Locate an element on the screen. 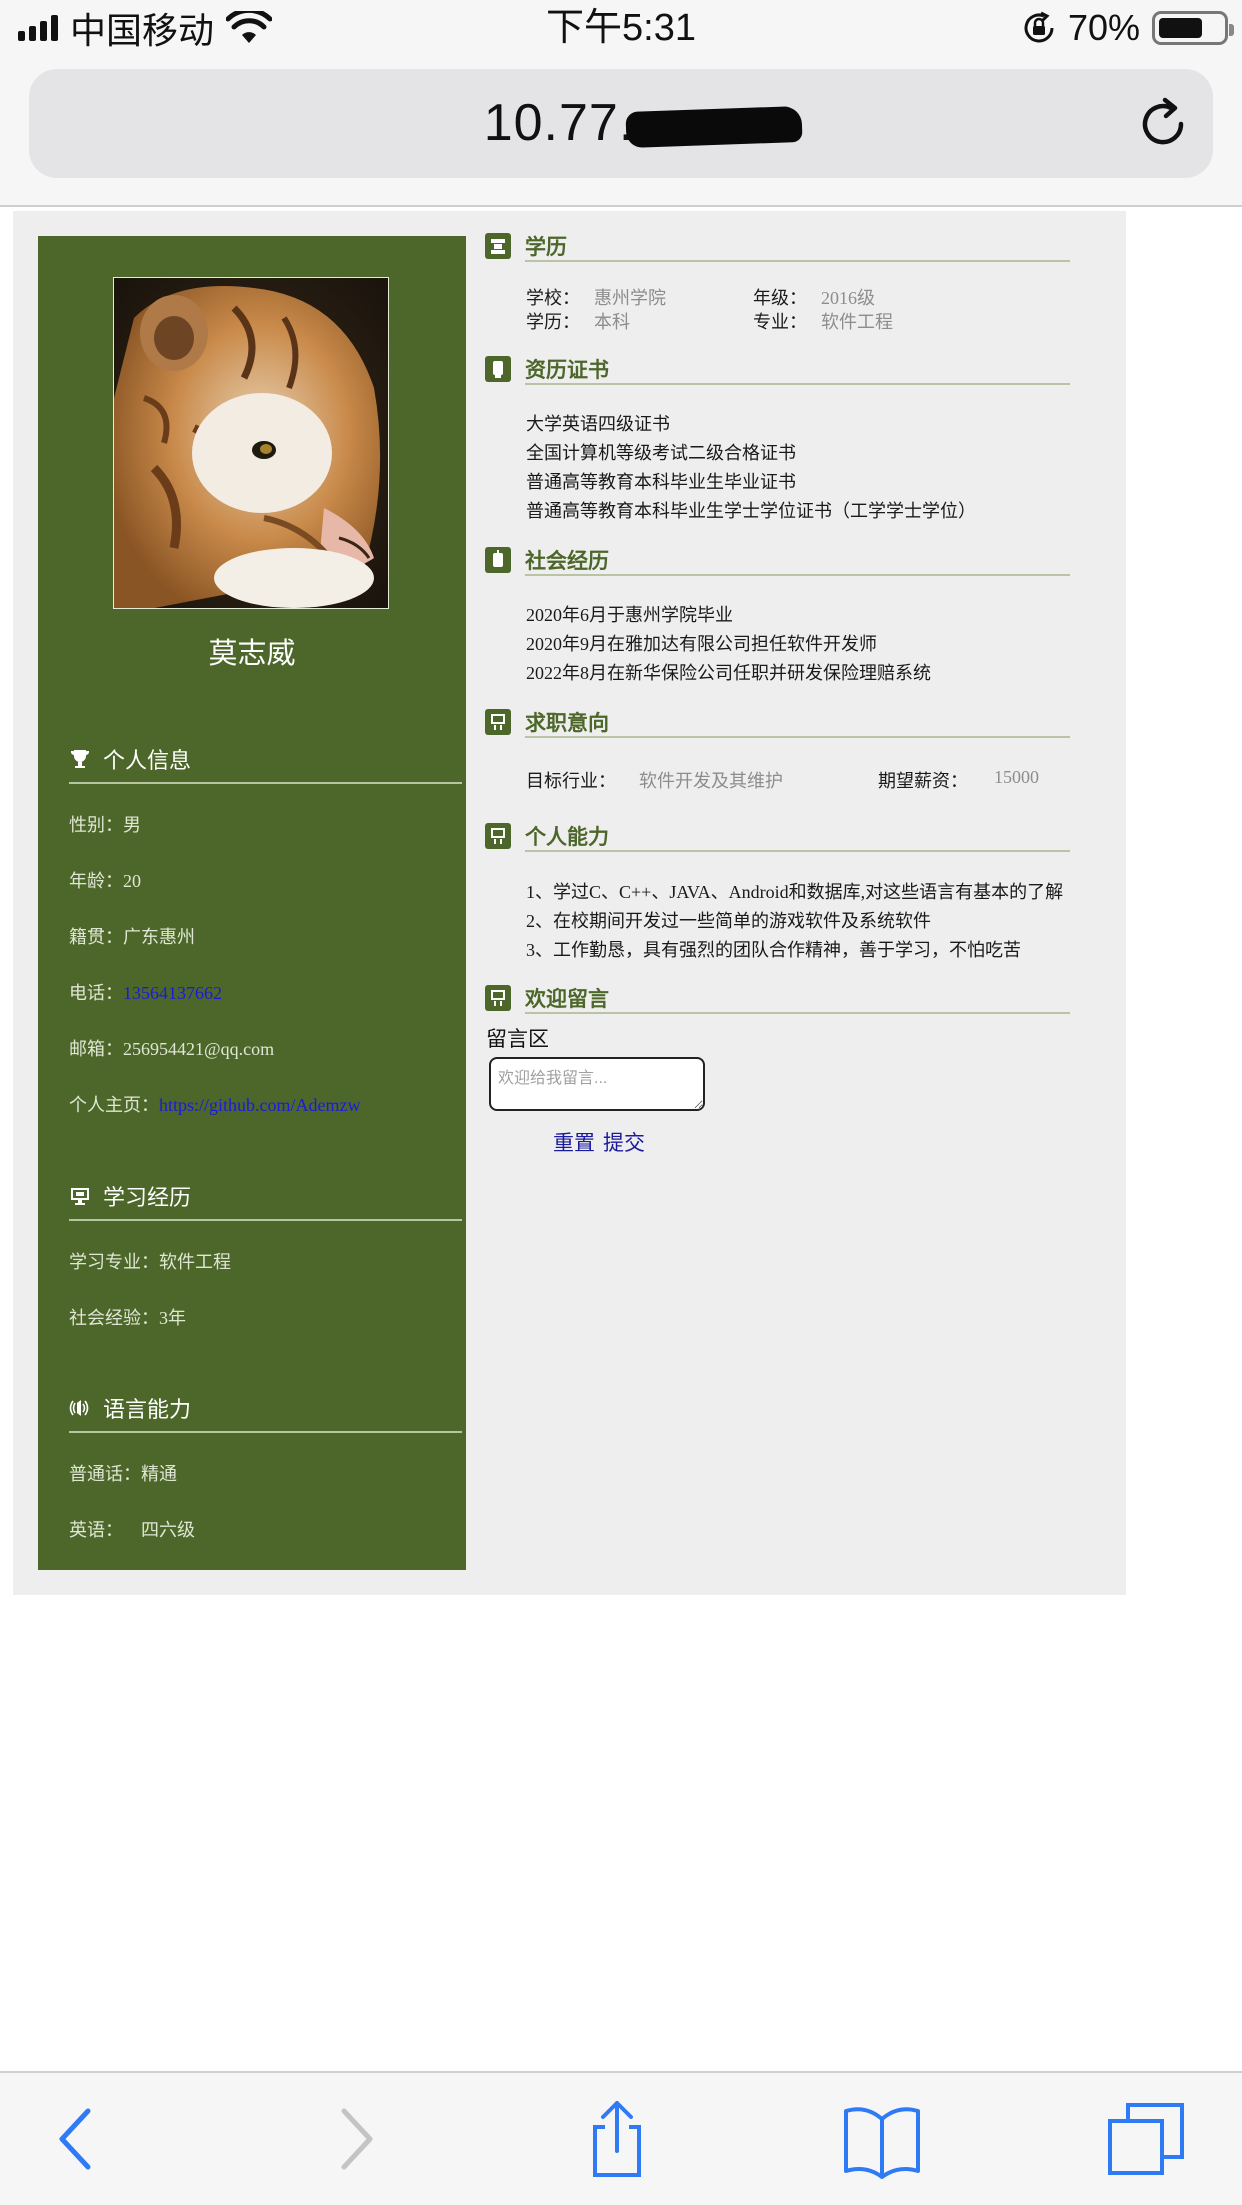 The image size is (1242, 2205). info-homepage: 个人主页：https://github.com/Ademzw is located at coordinates (215, 1105).